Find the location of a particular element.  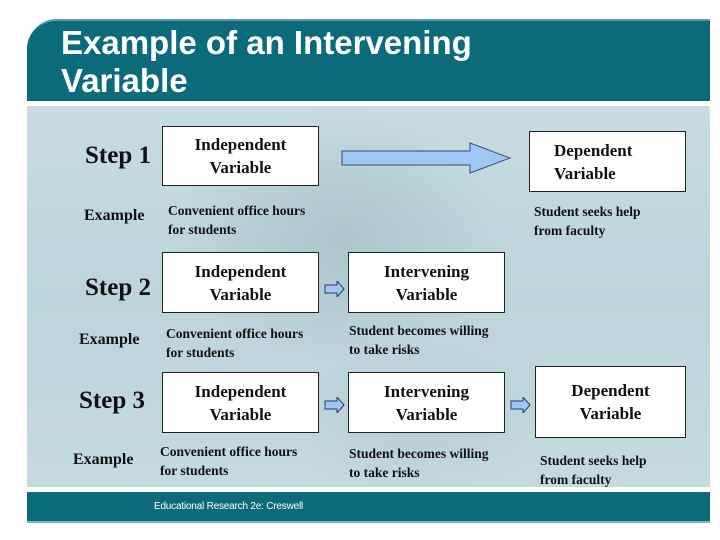

step-2-intervening-variable-box: Intervening Variable is located at coordinates (426, 282).